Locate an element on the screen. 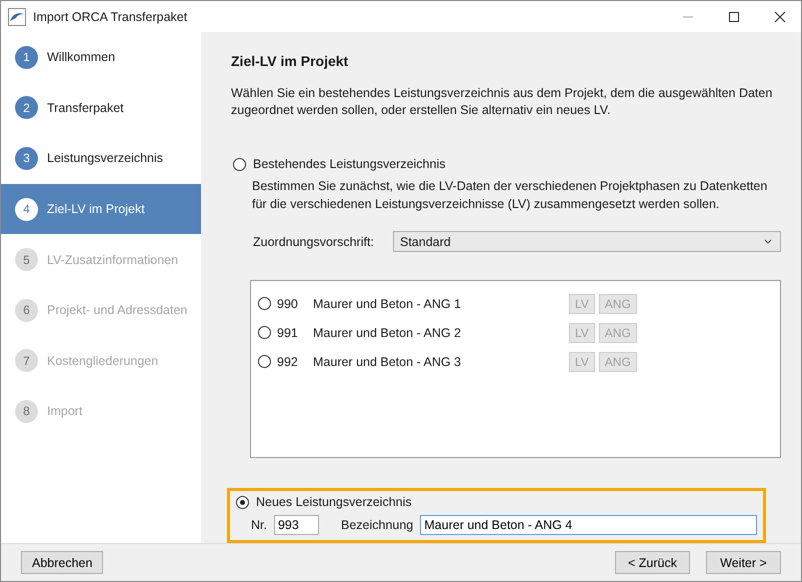 This screenshot has width=802, height=582. next-button: Weiter > is located at coordinates (743, 562).